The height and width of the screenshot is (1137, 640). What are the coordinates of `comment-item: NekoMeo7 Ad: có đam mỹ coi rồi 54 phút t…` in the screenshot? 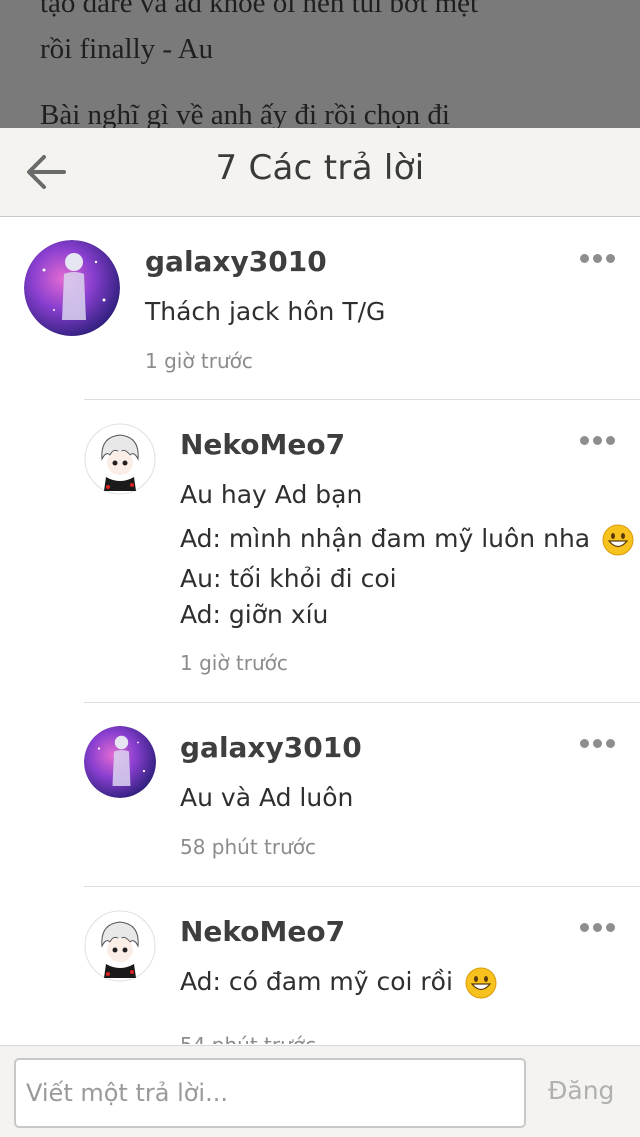 It's located at (320, 965).